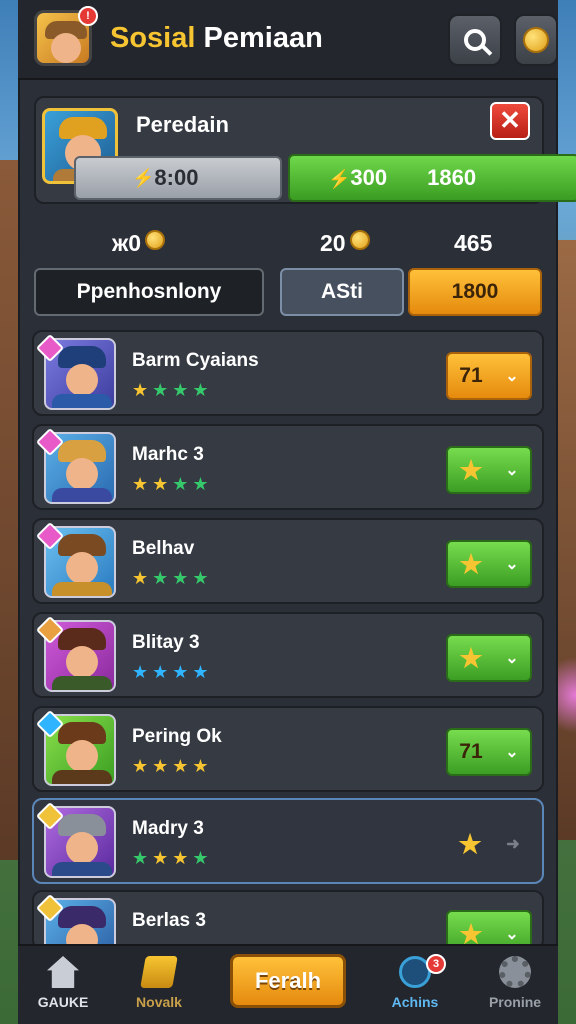 Image resolution: width=576 pixels, height=1024 pixels. I want to click on search-button, so click(475, 40).